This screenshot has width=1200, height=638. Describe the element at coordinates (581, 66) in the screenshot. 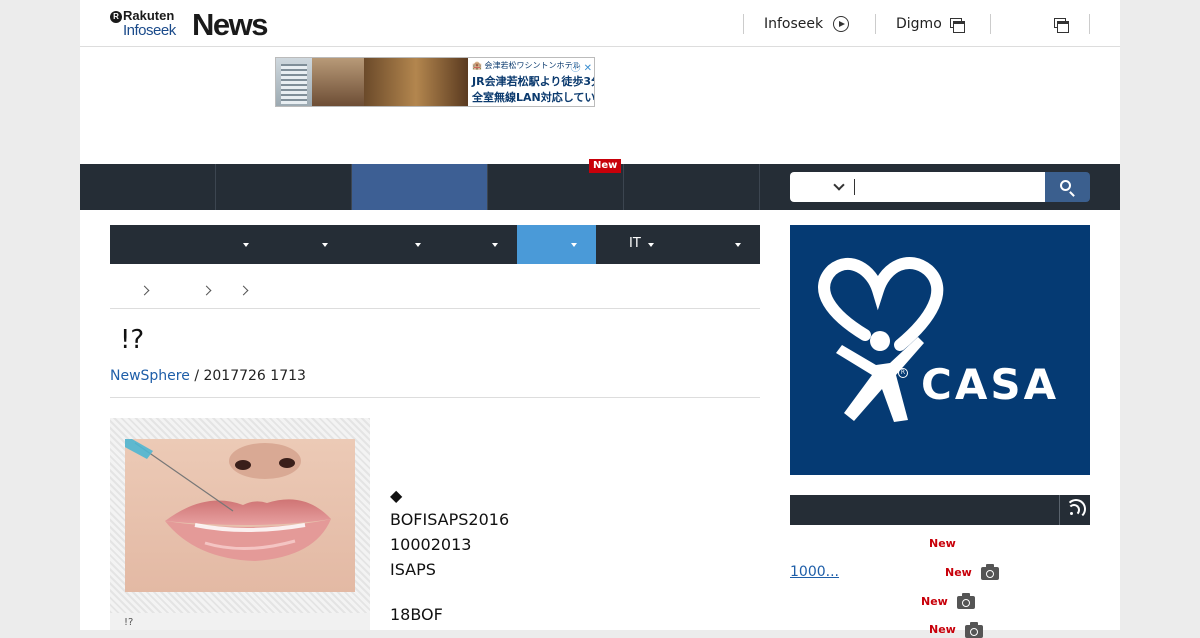

I see `ad-close-icon: ⓘ ✕` at that location.